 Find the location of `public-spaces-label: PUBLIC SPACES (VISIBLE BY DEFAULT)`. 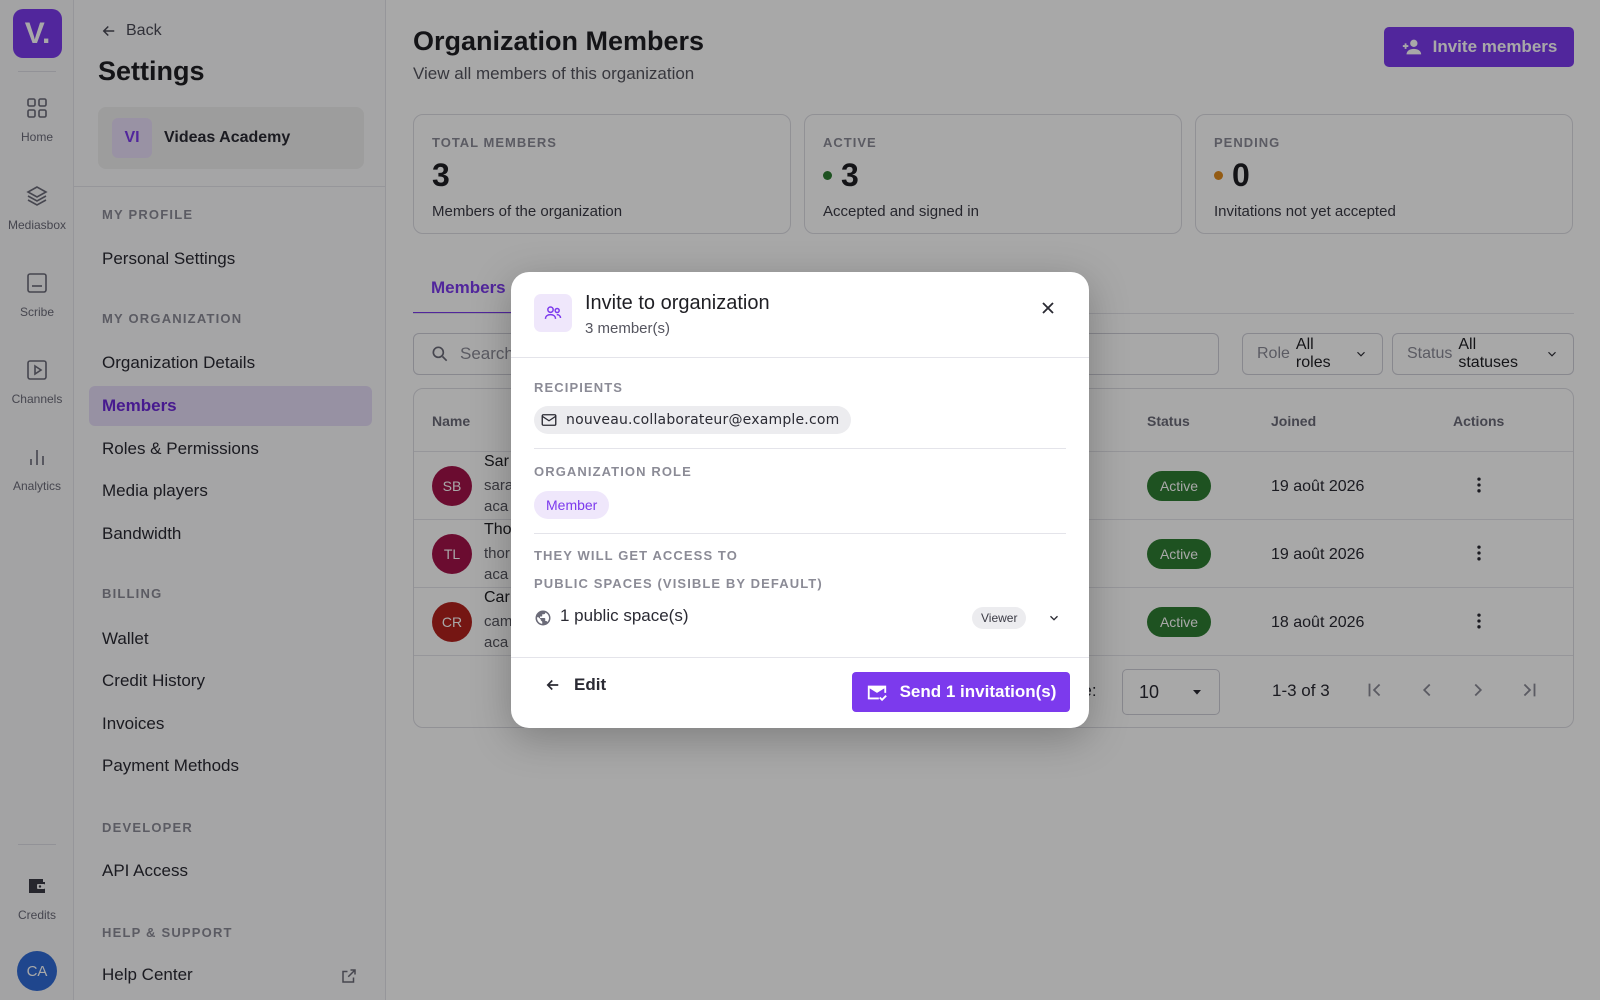

public-spaces-label: PUBLIC SPACES (VISIBLE BY DEFAULT) is located at coordinates (678, 583).